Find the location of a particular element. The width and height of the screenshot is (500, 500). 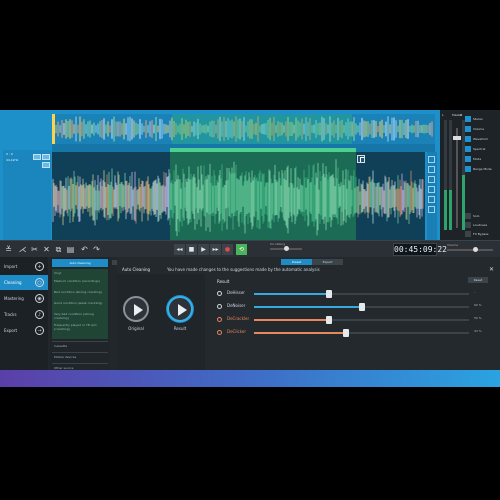

preset-item: Bad condition (strong crackling) is located at coordinates (80, 292).